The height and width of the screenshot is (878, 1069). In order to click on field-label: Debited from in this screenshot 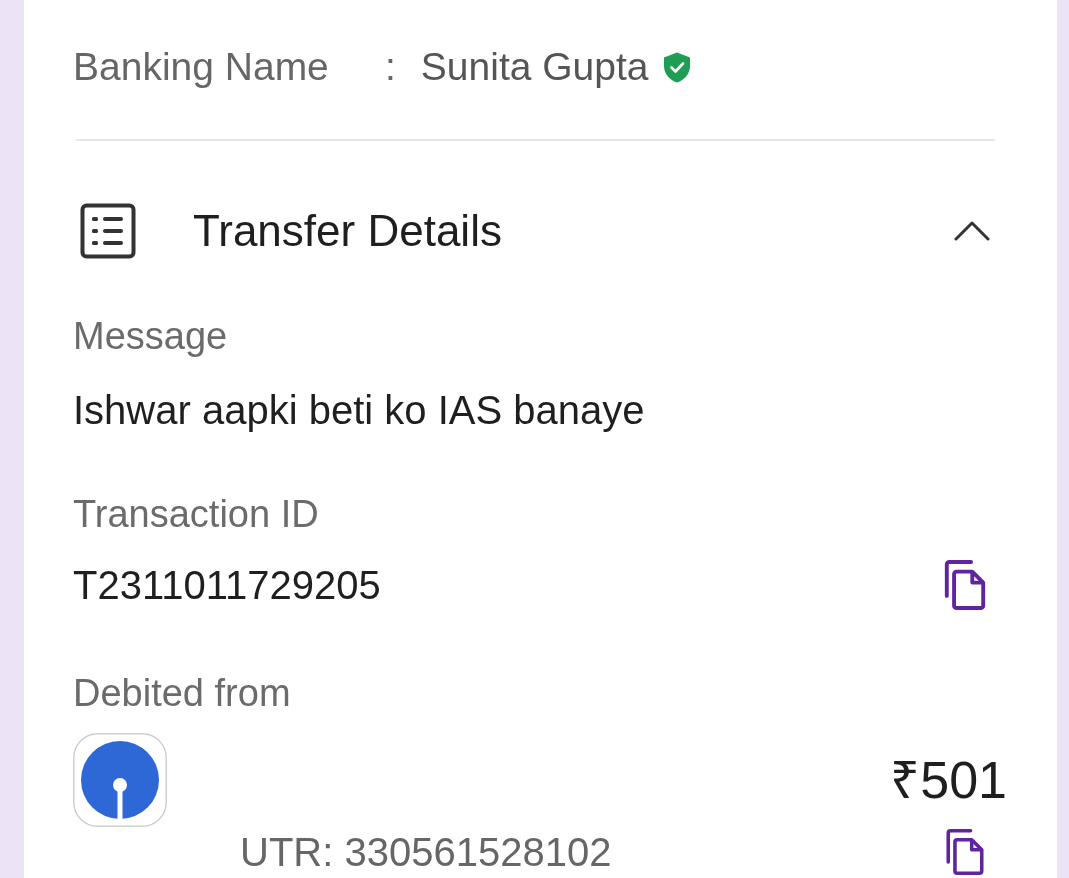, I will do `click(182, 693)`.